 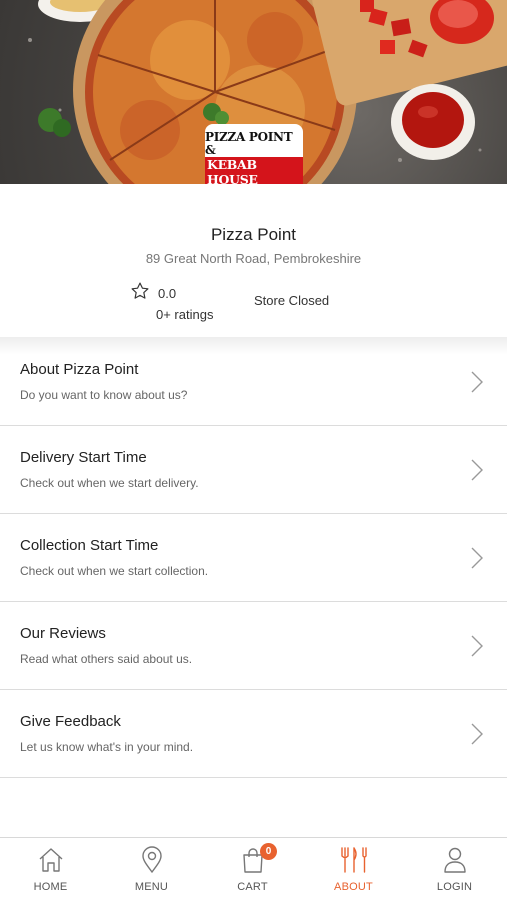 What do you see at coordinates (107, 747) in the screenshot?
I see `menu-item-subtitle: Let us know what's in your mind.` at bounding box center [107, 747].